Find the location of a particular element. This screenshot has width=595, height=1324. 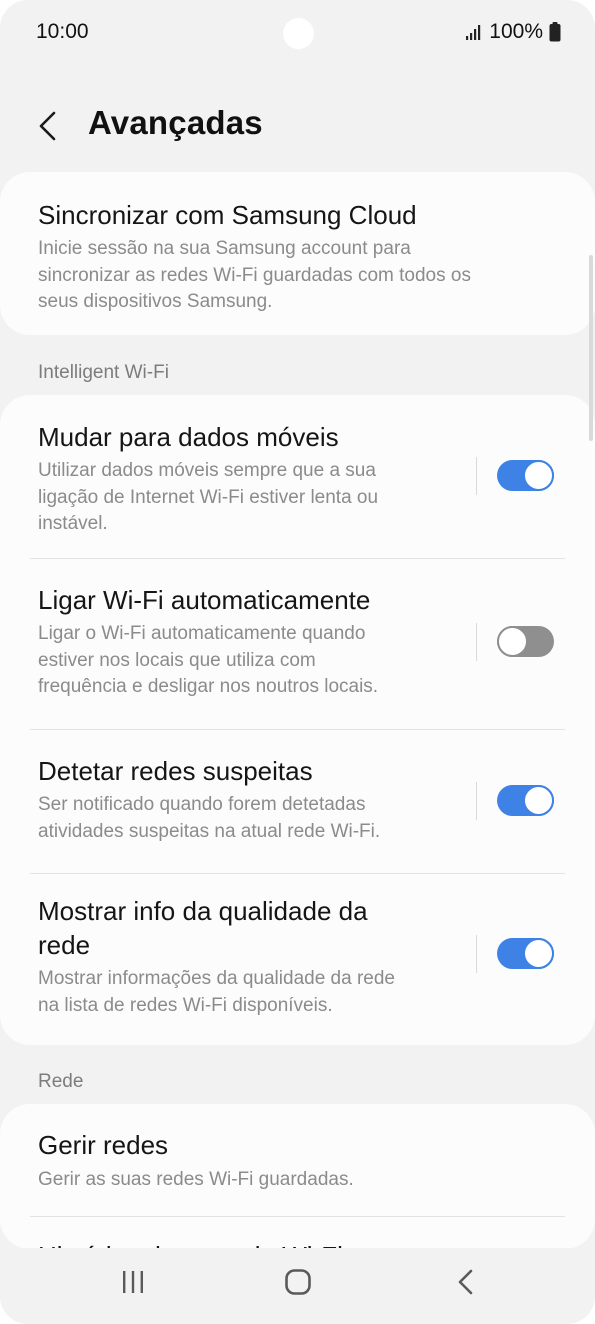

recent-apps-icon is located at coordinates (133, 1282).